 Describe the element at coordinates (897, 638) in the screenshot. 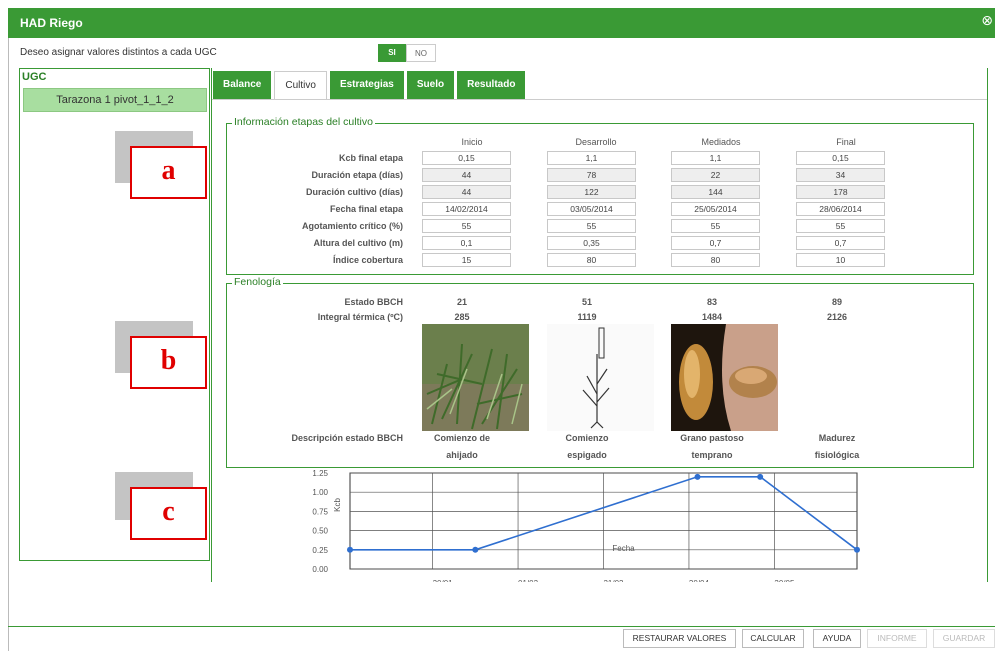

I see `report-button: INFORME` at that location.